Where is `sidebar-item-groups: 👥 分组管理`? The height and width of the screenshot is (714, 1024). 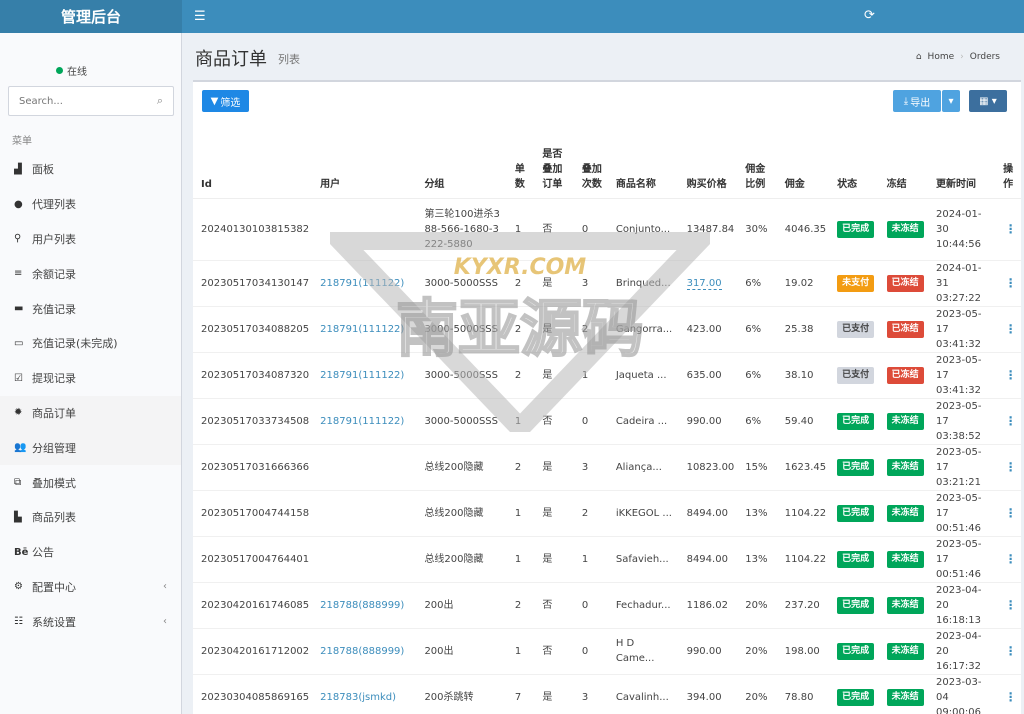
sidebar-item-groups: 👥 分组管理 is located at coordinates (90, 448).